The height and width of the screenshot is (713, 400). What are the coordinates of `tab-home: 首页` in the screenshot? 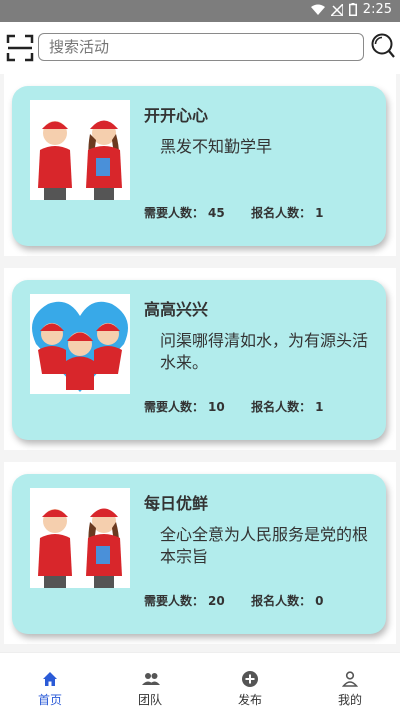 It's located at (50, 683).